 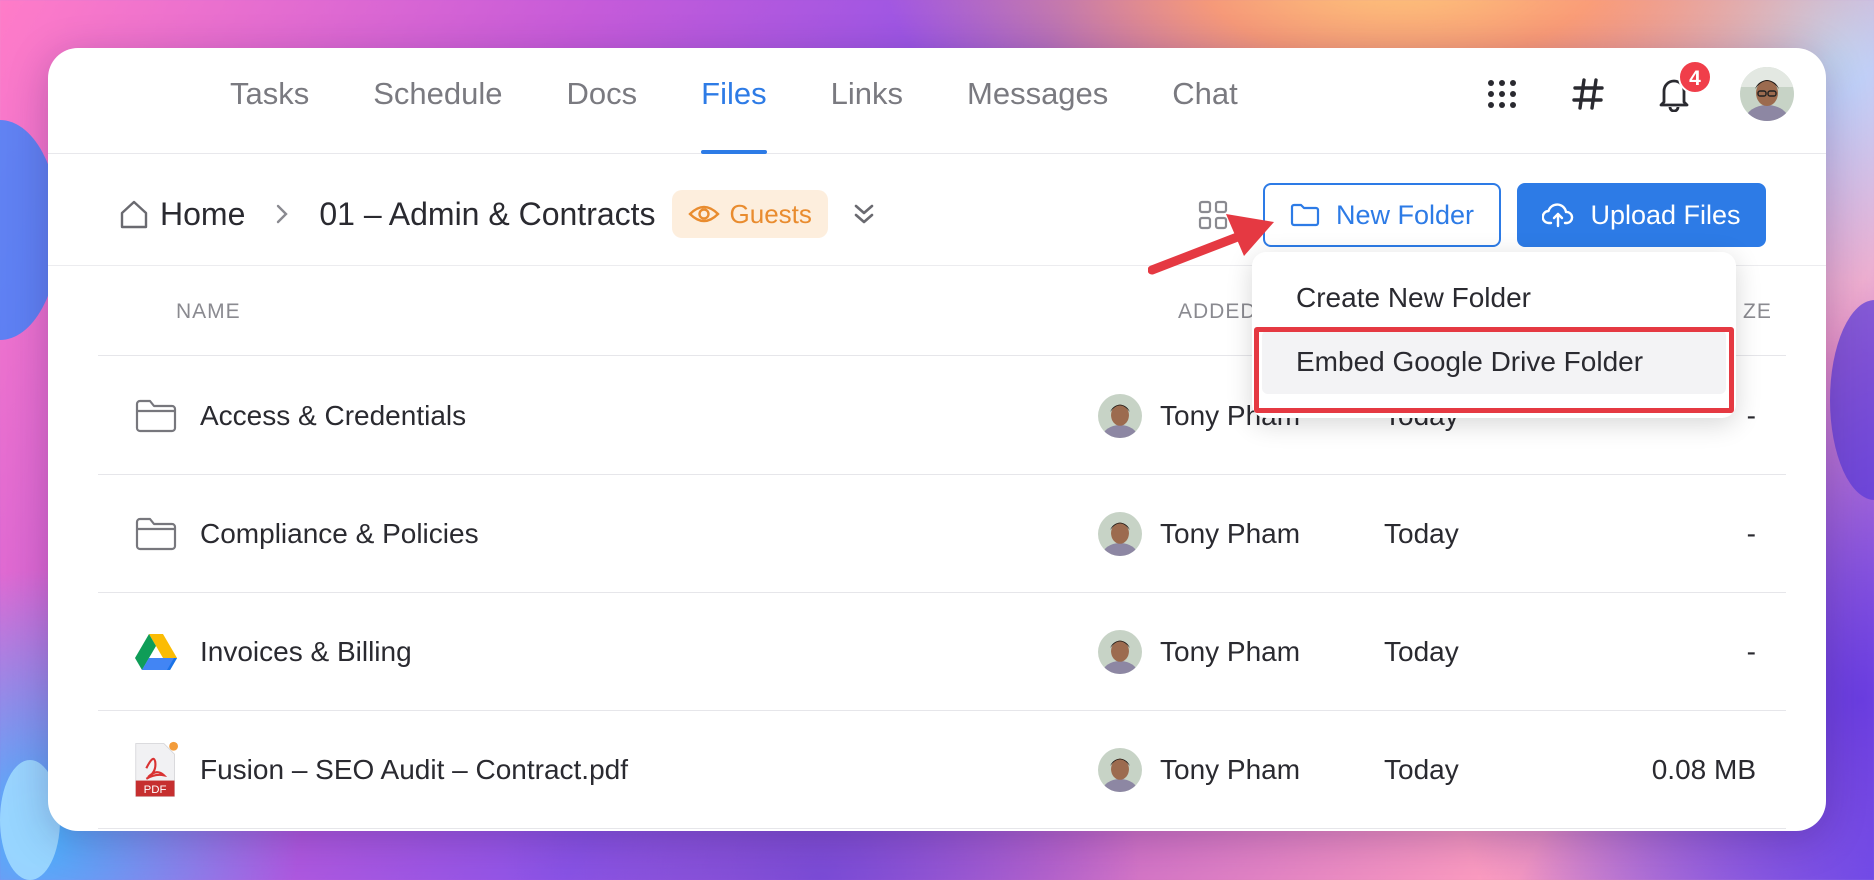 I want to click on tab-chat: Chat, so click(x=1204, y=101).